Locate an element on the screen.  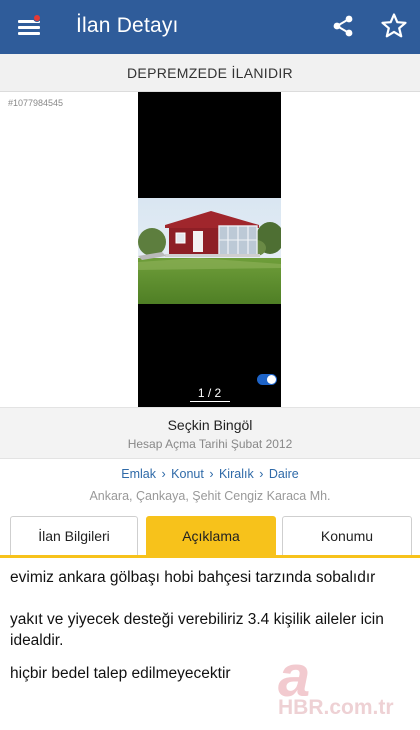
listing-id: #1077984545 is located at coordinates (36, 103).